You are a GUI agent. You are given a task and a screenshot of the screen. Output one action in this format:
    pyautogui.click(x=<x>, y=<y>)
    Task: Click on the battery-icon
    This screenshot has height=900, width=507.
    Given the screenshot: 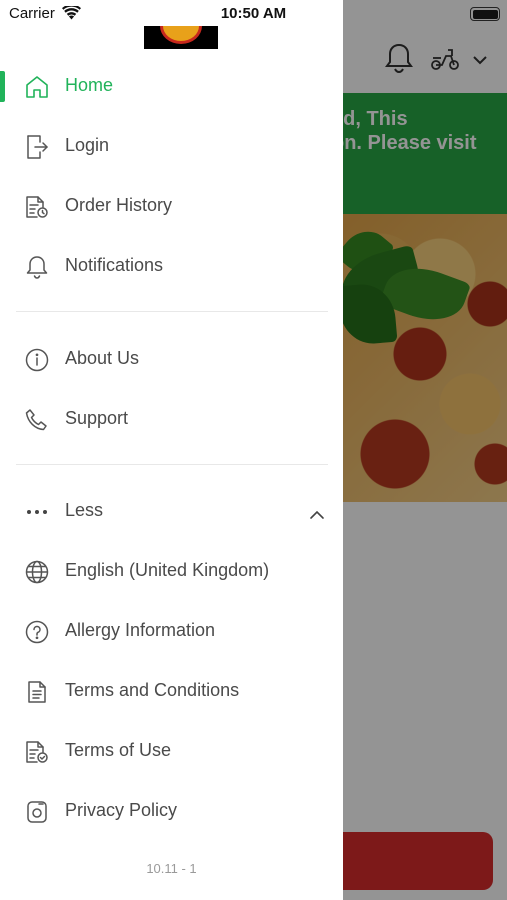 What is the action you would take?
    pyautogui.click(x=485, y=14)
    